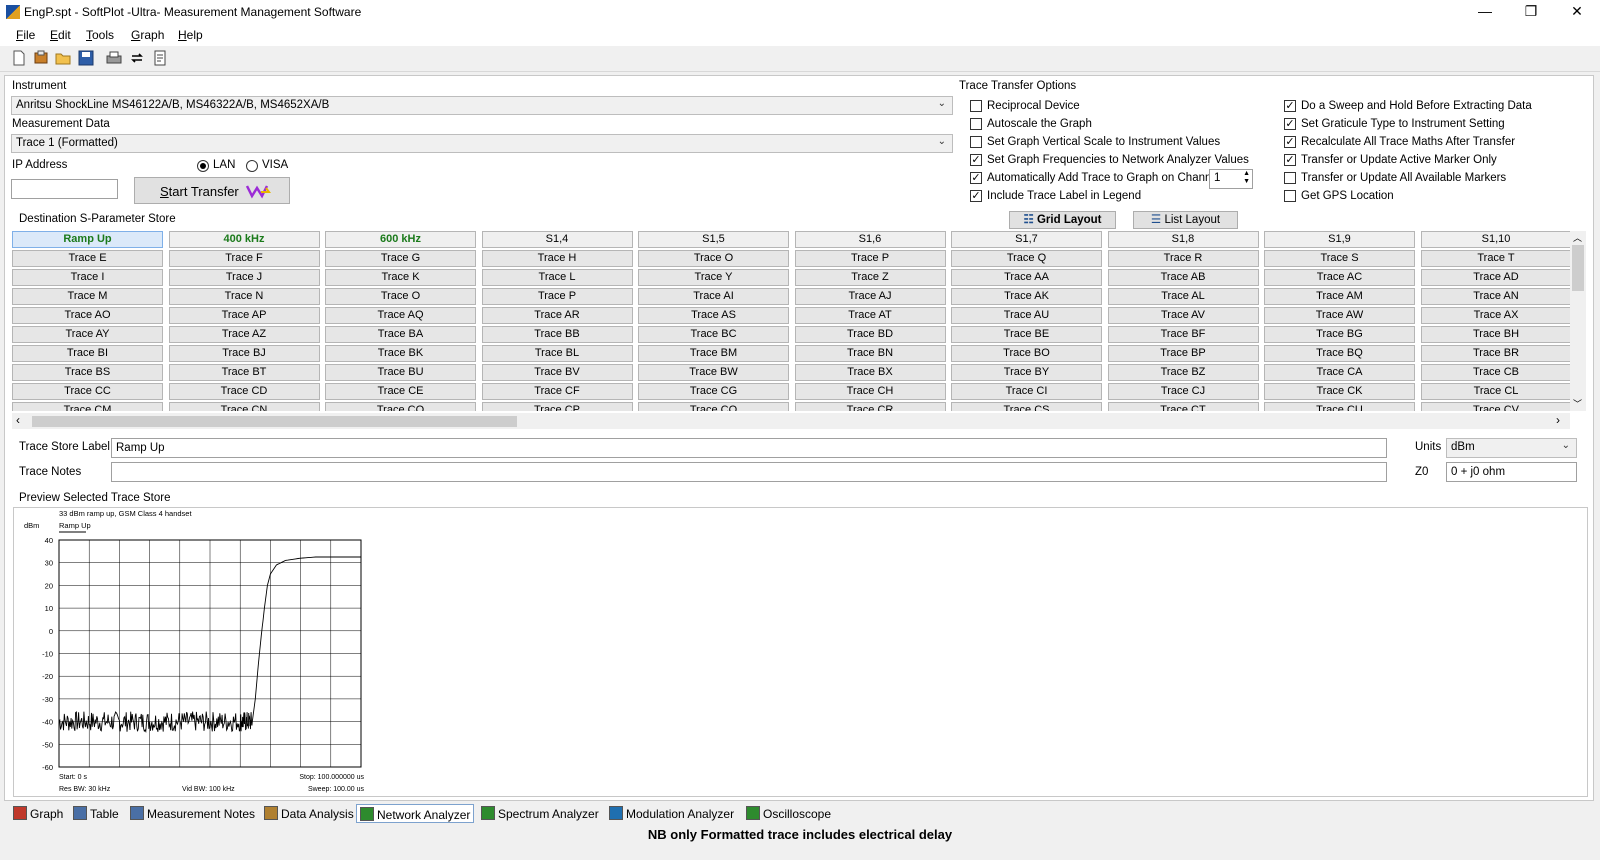 The height and width of the screenshot is (860, 1600). What do you see at coordinates (1183, 239) in the screenshot?
I see `grid-header-cell: S1,8` at bounding box center [1183, 239].